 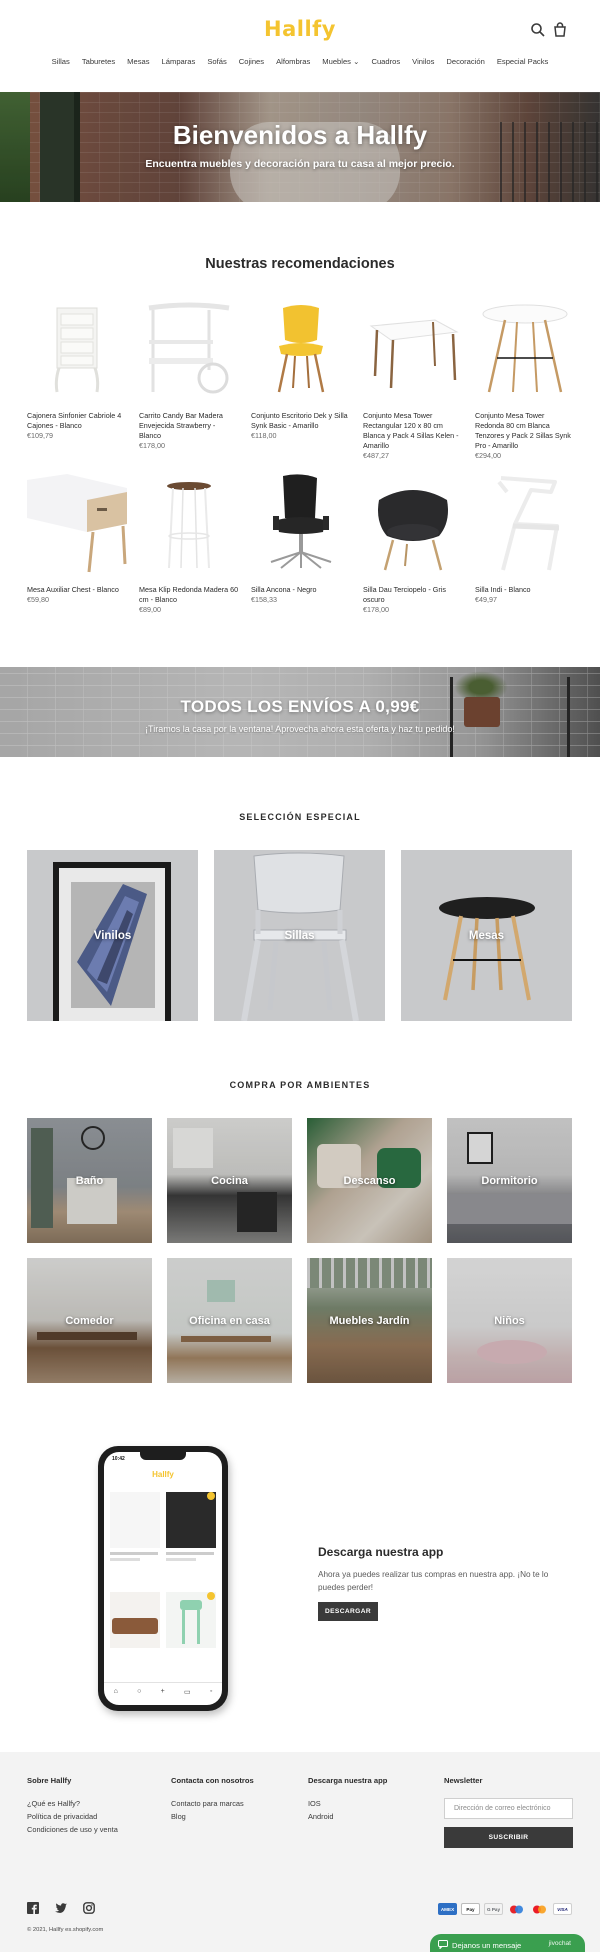 What do you see at coordinates (347, 1816) in the screenshot?
I see `footer-link-android: Android` at bounding box center [347, 1816].